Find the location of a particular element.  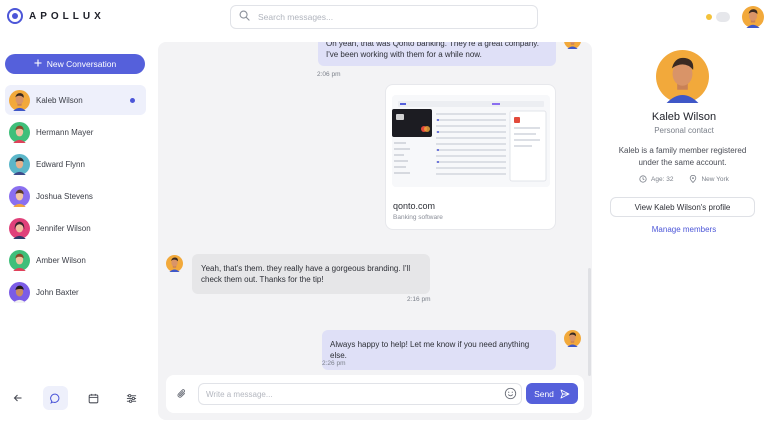

profile-name: Kaleb Wilson is located at coordinates (684, 117).